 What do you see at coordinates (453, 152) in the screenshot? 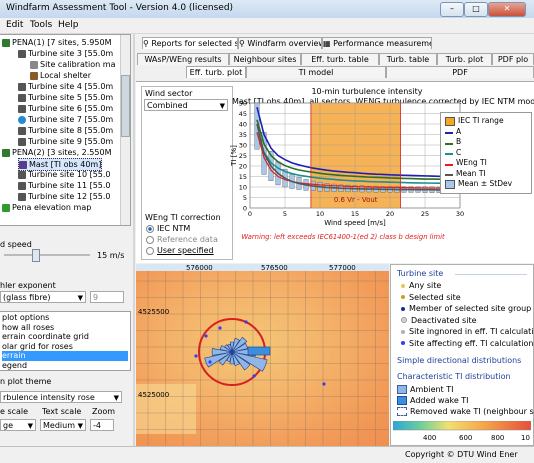
I see `legend-entry: C` at bounding box center [453, 152].